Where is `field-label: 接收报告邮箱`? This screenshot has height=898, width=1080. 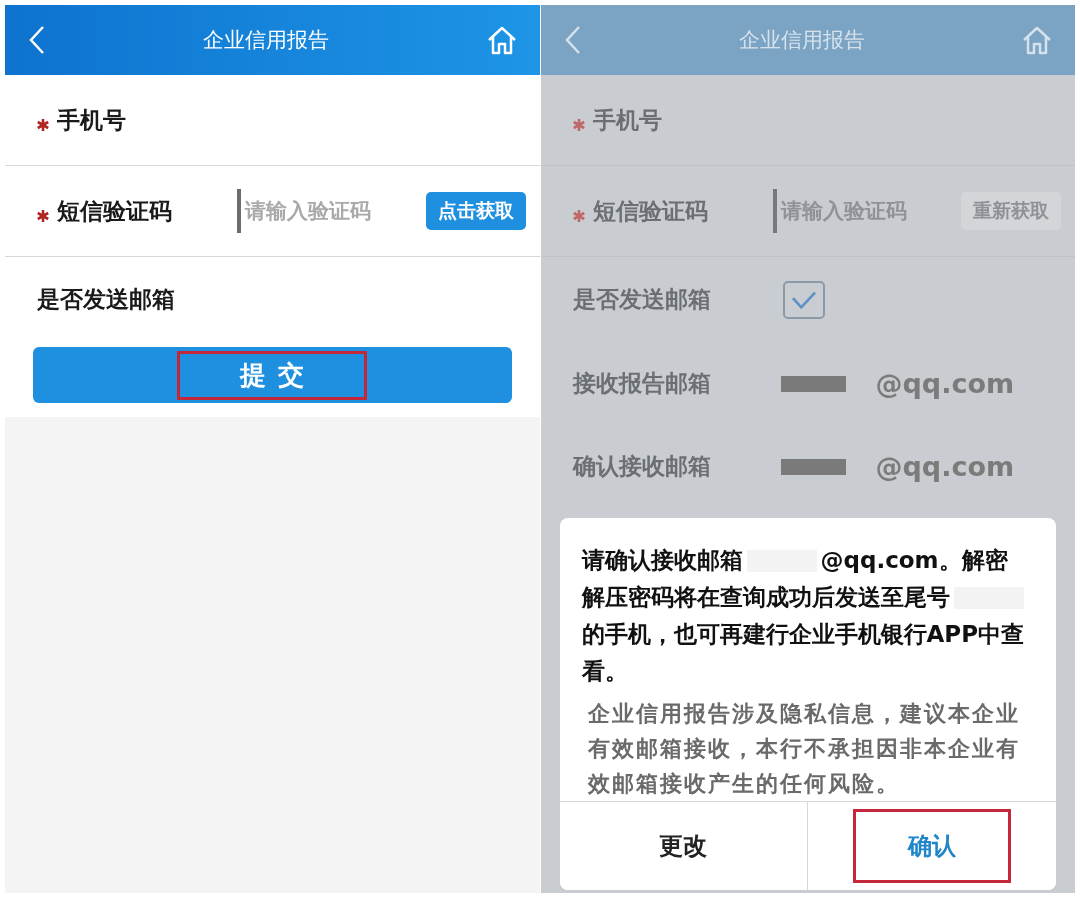
field-label: 接收报告邮箱 is located at coordinates (641, 383).